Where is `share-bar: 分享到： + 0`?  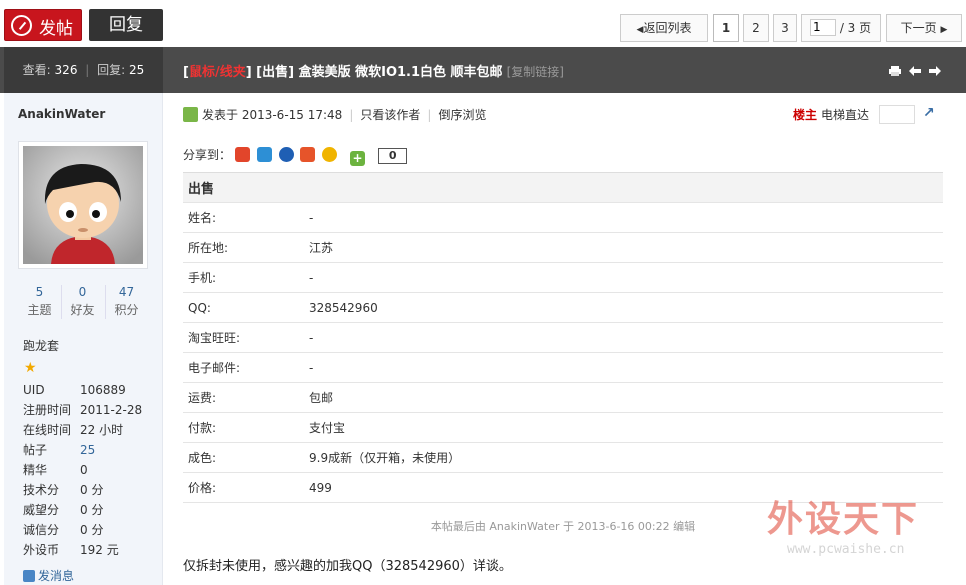 share-bar: 分享到： + 0 is located at coordinates (295, 156).